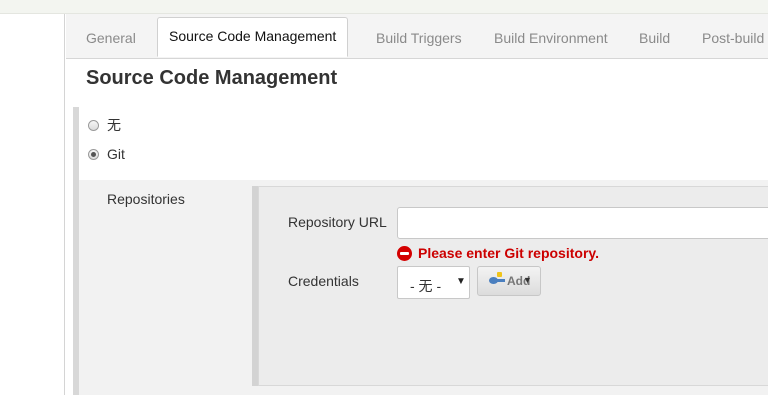 The image size is (768, 395). Describe the element at coordinates (114, 125) in the screenshot. I see `scm-option-none-label: 无` at that location.